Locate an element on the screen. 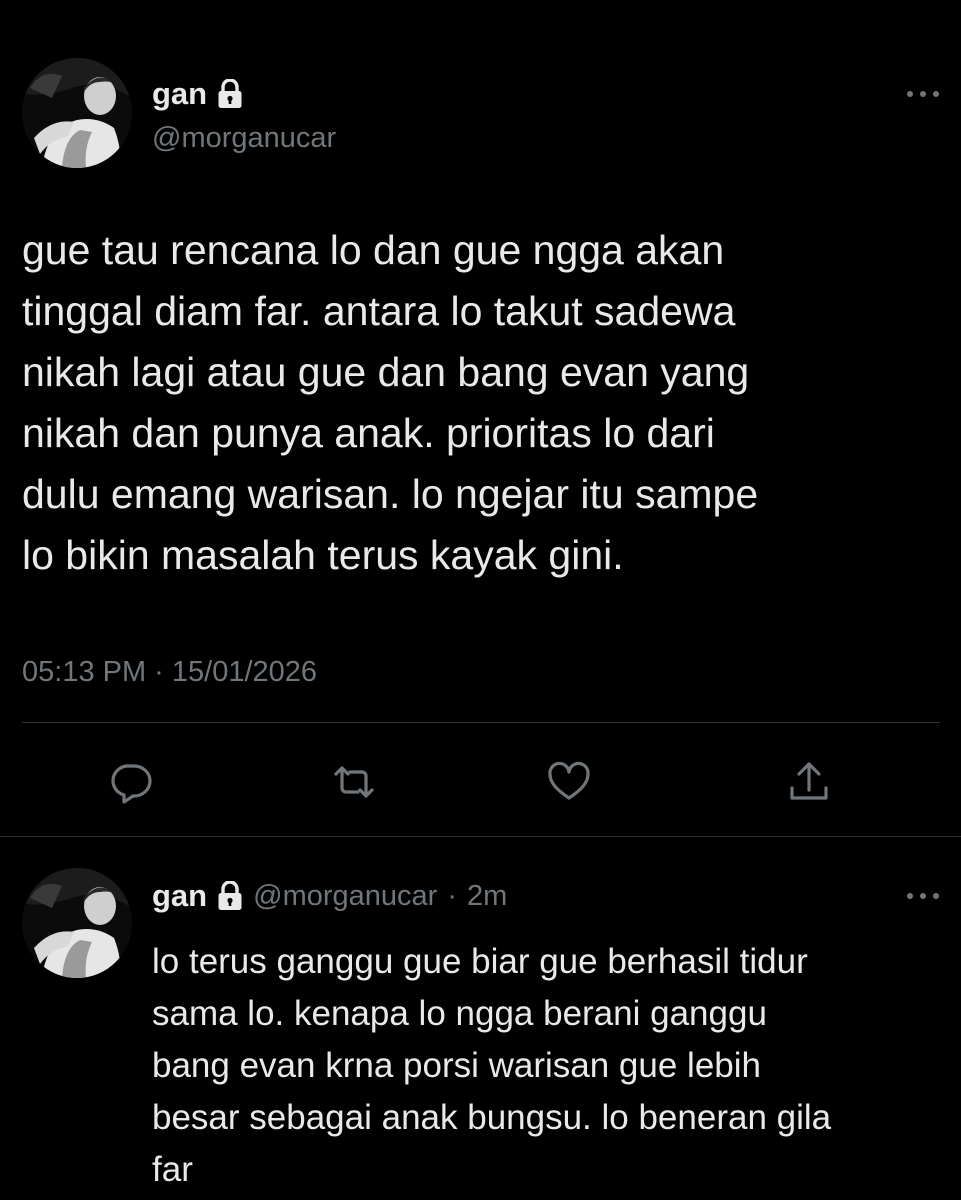  tweet-body-line: nikah lagi atau gue dan bang evan yang is located at coordinates (386, 372).